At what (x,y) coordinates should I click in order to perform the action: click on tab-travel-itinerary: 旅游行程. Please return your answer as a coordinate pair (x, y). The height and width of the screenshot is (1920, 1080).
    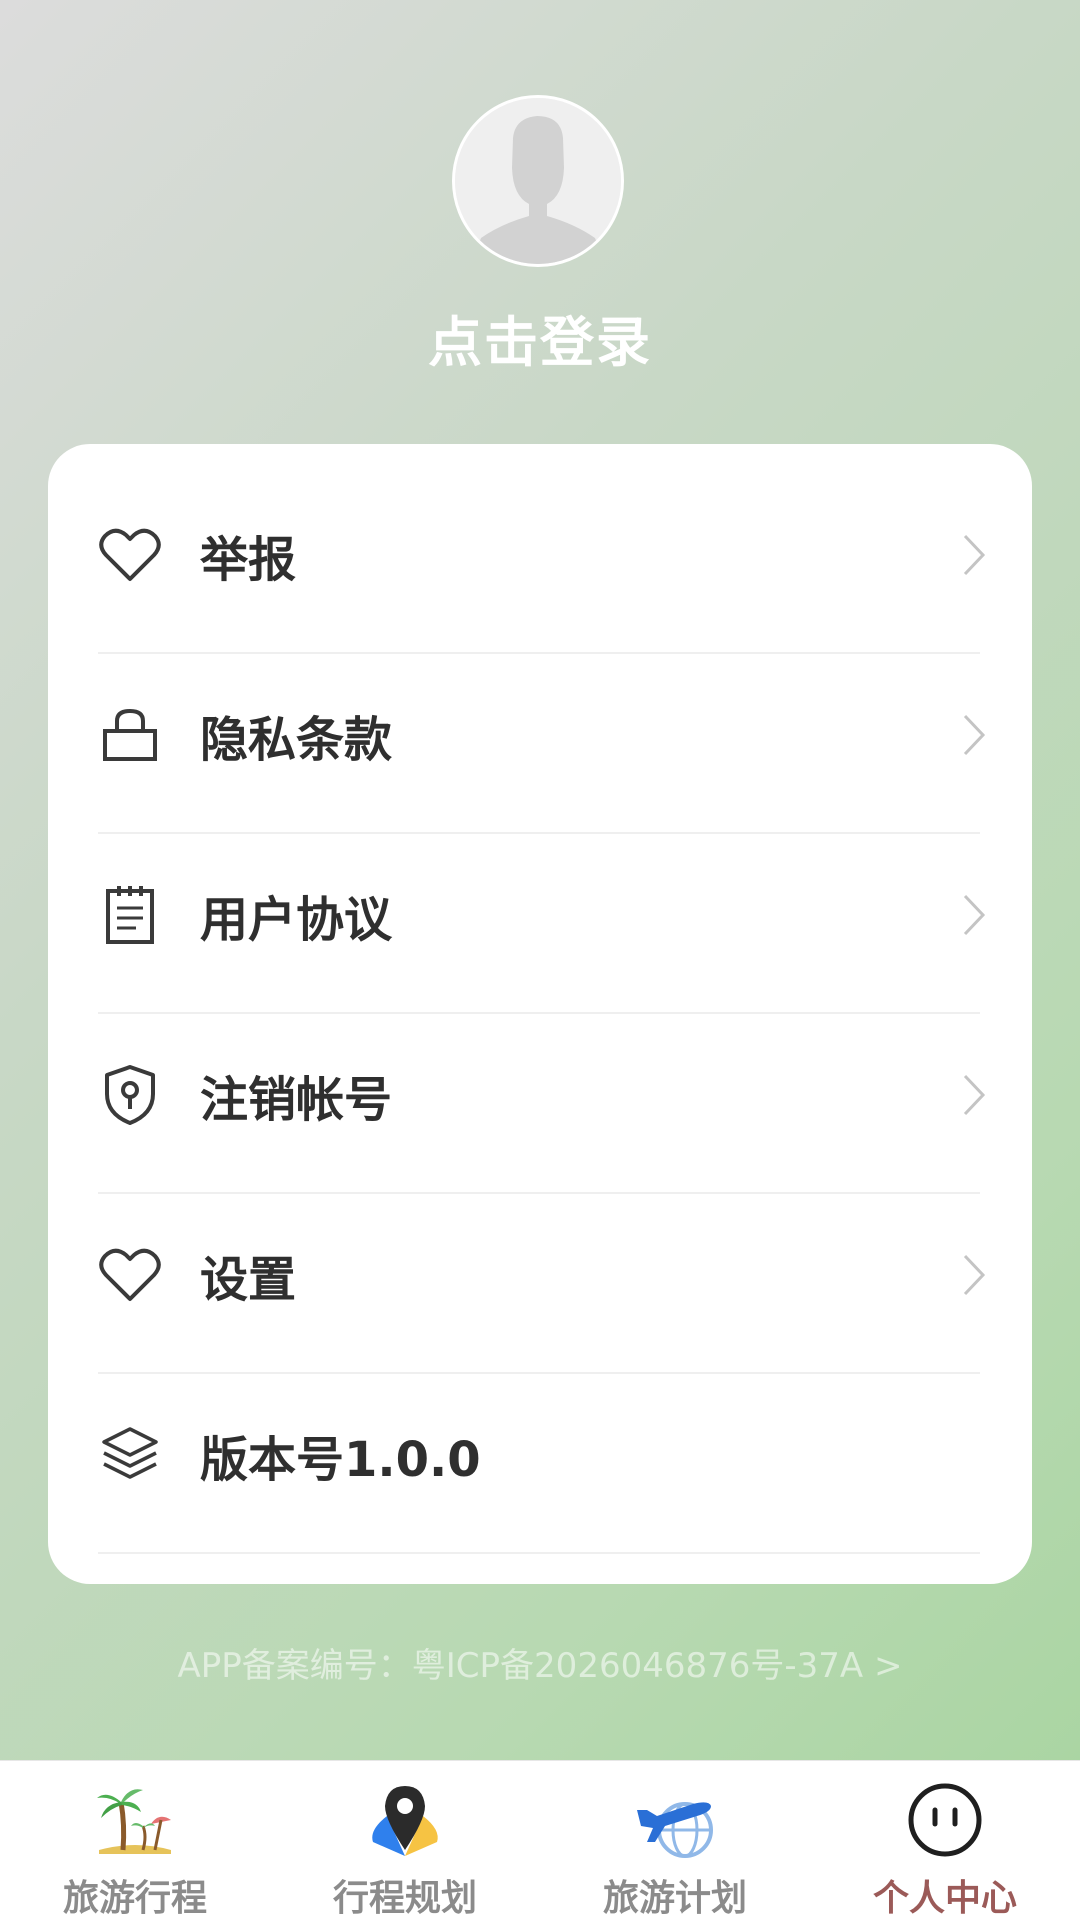
    Looking at the image, I should click on (135, 1840).